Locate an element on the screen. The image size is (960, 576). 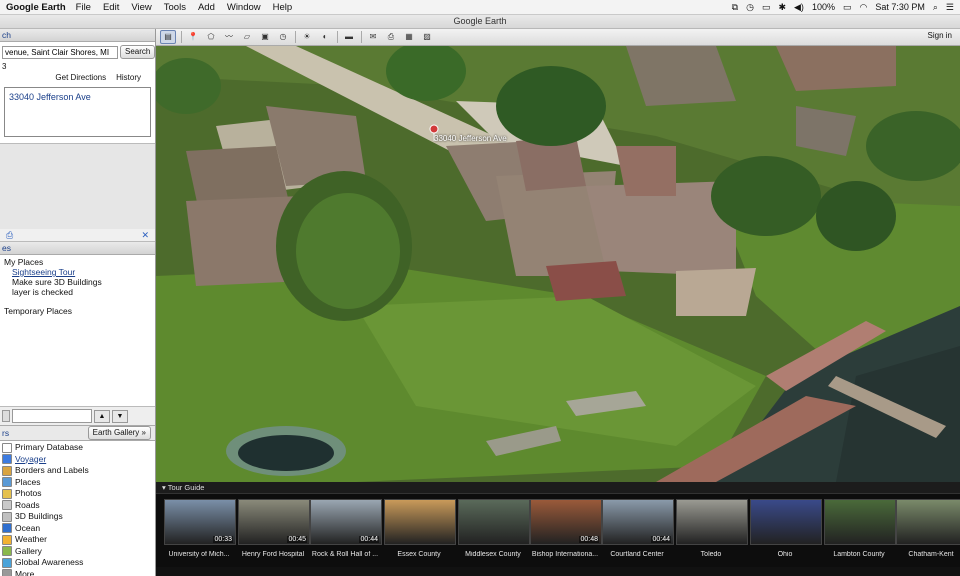
battery-percent: 100% is located at coordinates (823, 7).